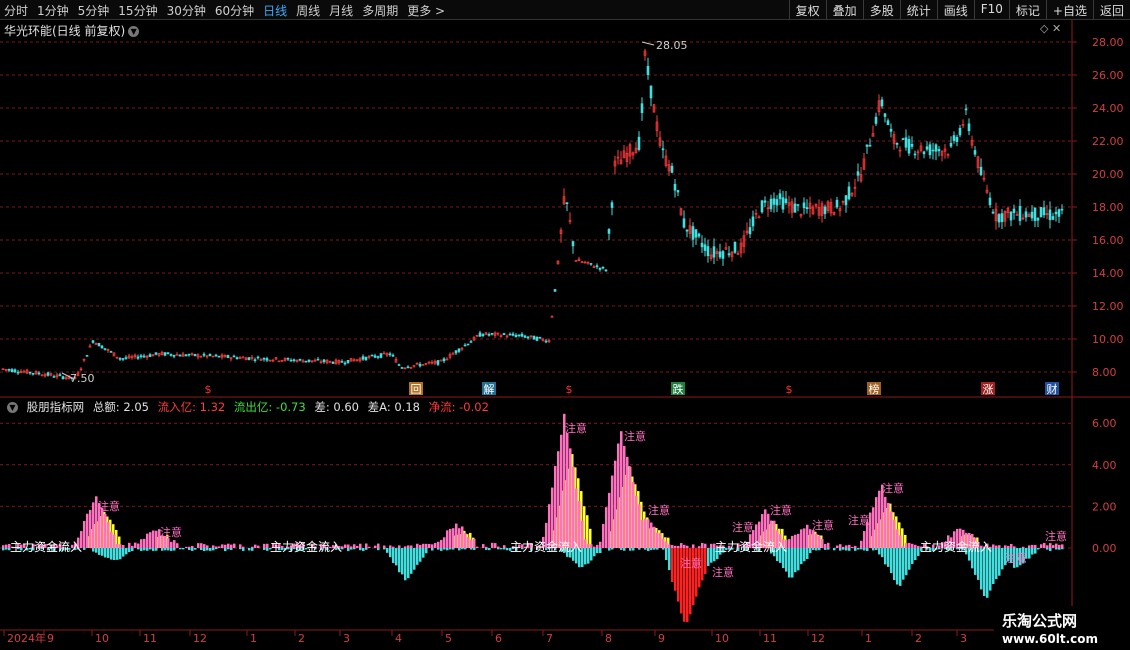 This screenshot has height=650, width=1130. What do you see at coordinates (691, 563) in the screenshot?
I see `note-label-5: 注意` at bounding box center [691, 563].